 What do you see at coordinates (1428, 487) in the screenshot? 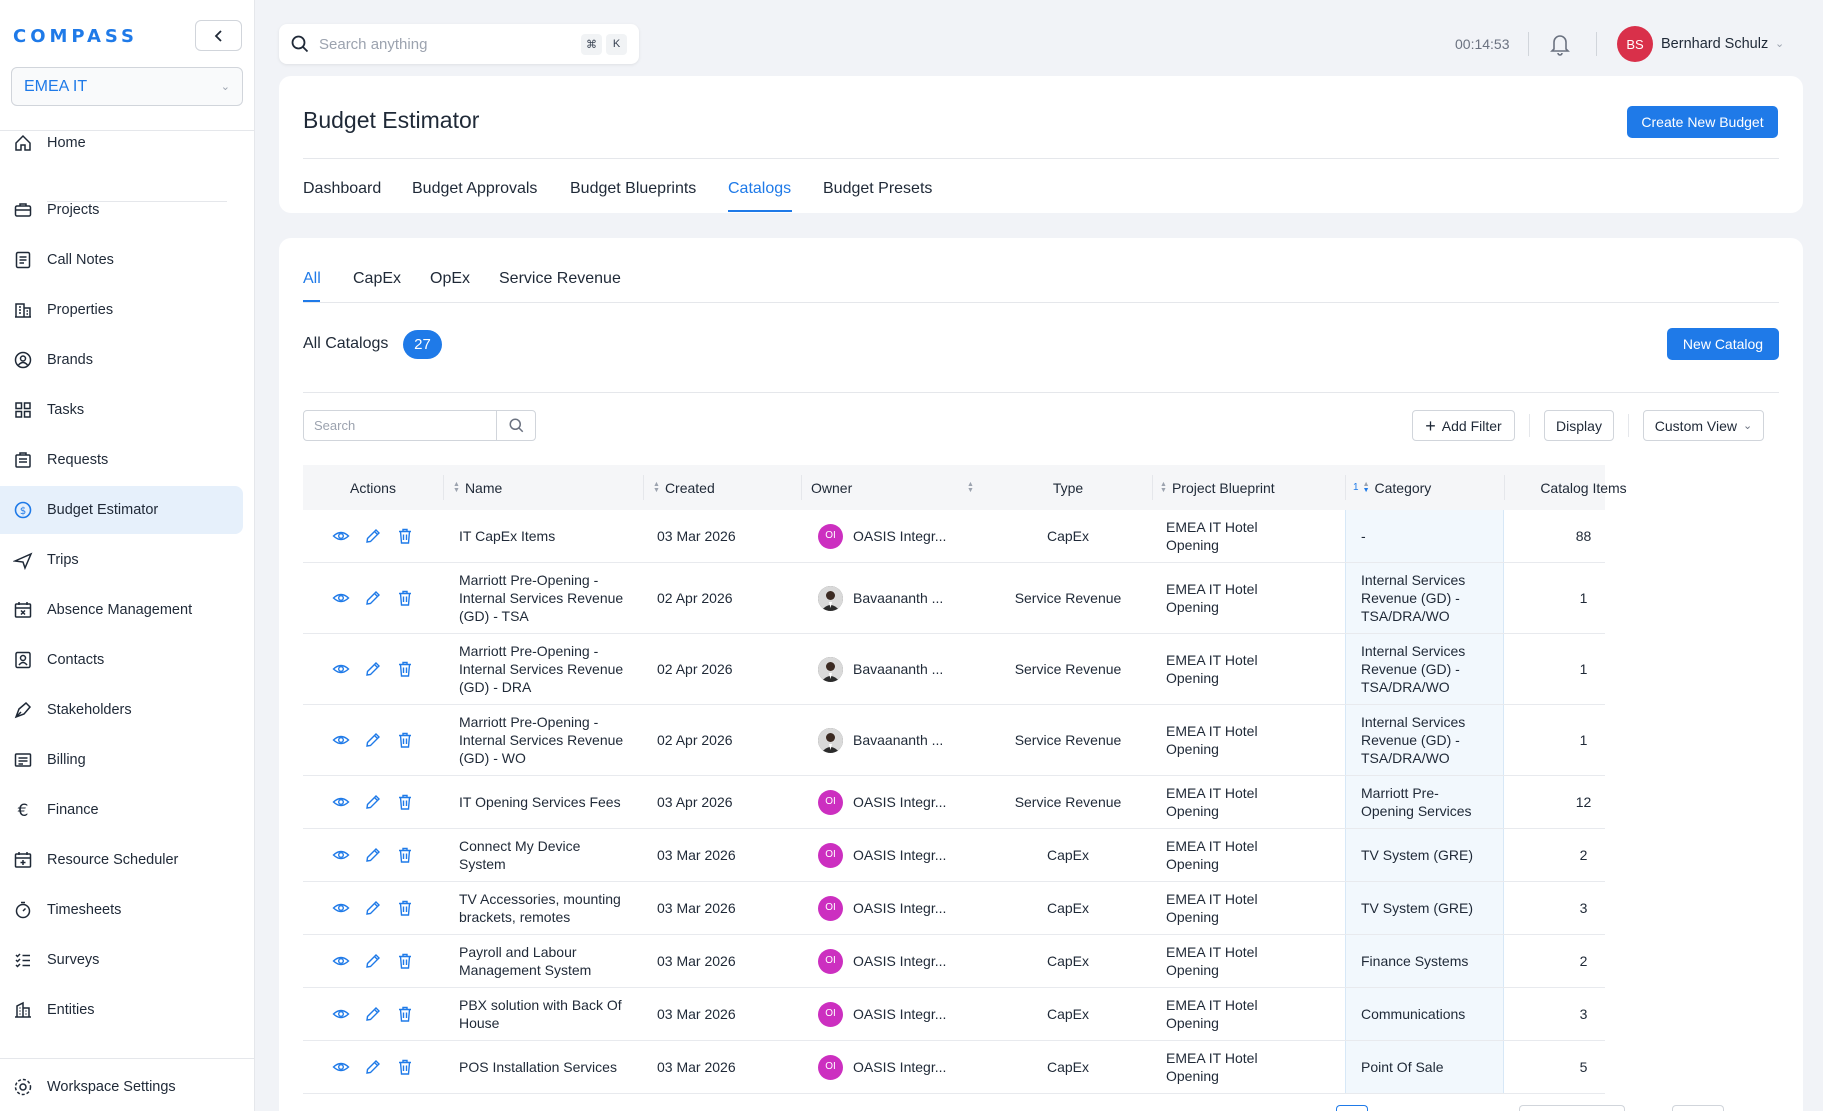
I see `column-category: 1 ▲ ▼ Category` at bounding box center [1428, 487].